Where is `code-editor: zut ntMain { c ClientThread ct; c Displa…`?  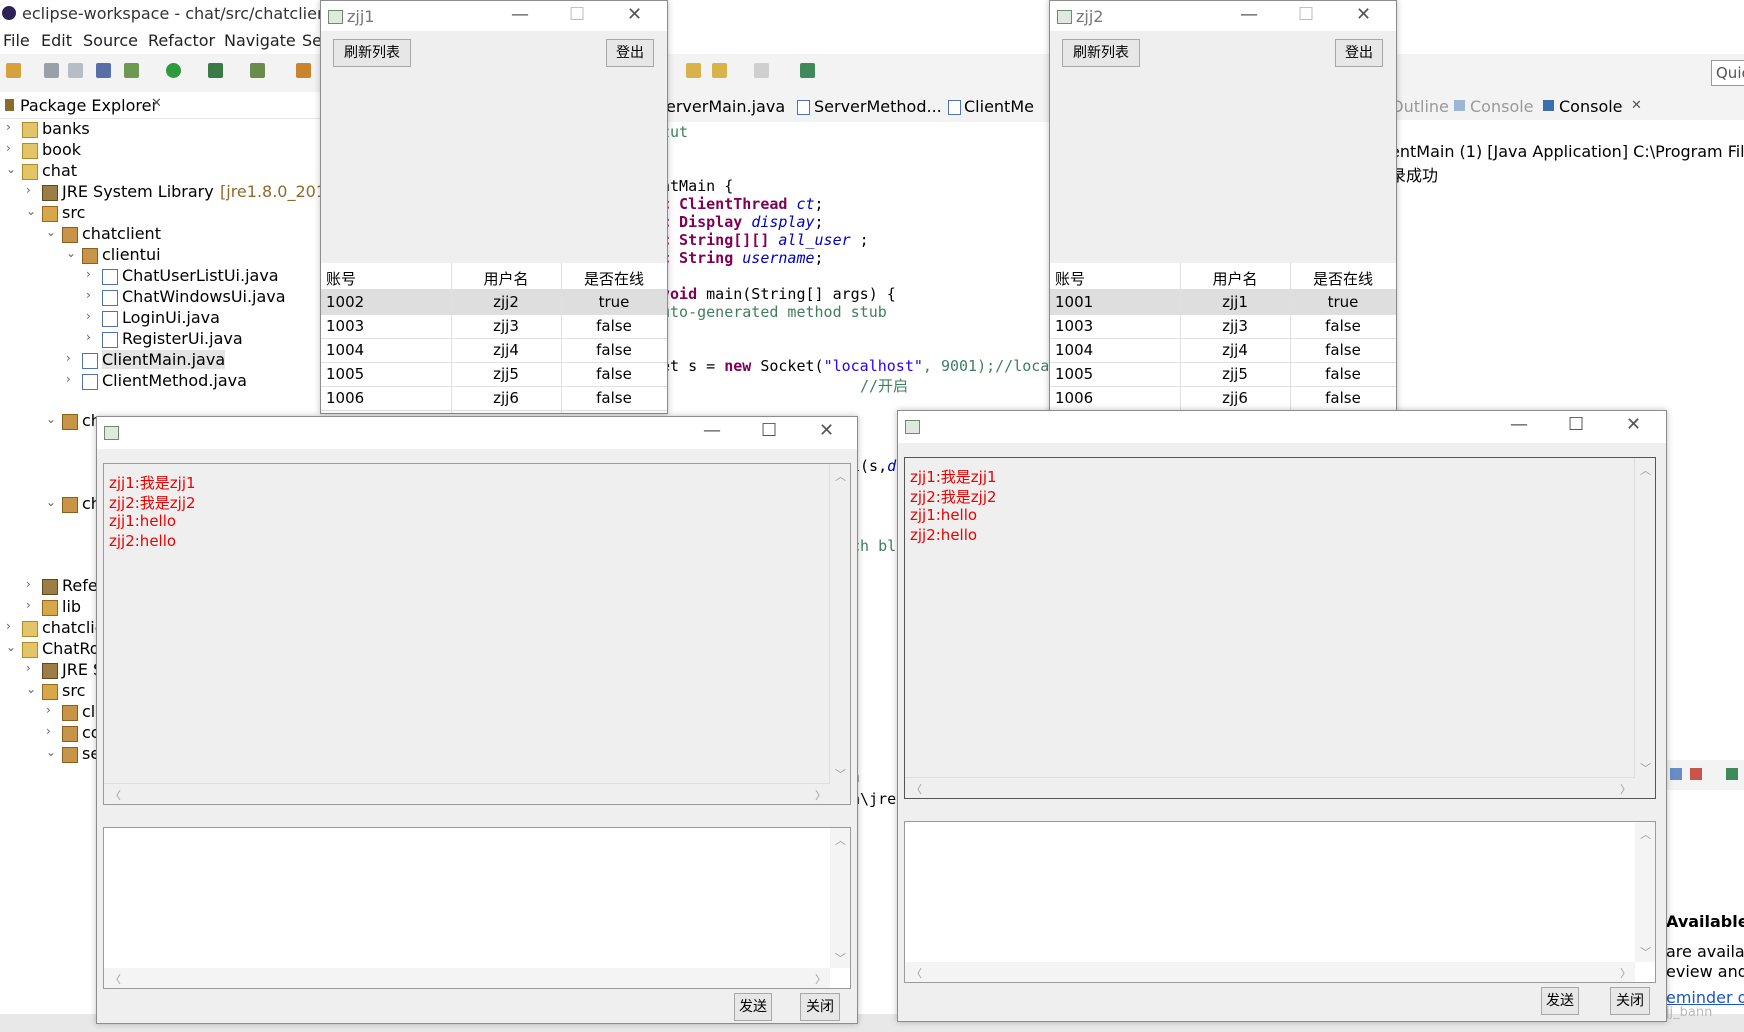 code-editor: zut ntMain { c ClientThread ct; c Displa… is located at coordinates (855, 267).